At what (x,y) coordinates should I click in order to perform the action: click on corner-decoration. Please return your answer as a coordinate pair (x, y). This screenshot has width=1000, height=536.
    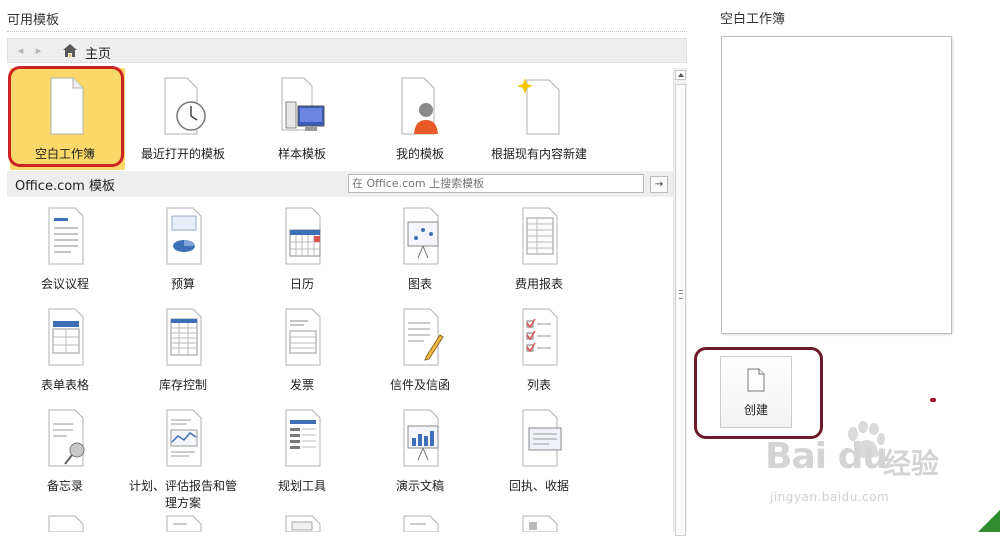
    Looking at the image, I should click on (989, 521).